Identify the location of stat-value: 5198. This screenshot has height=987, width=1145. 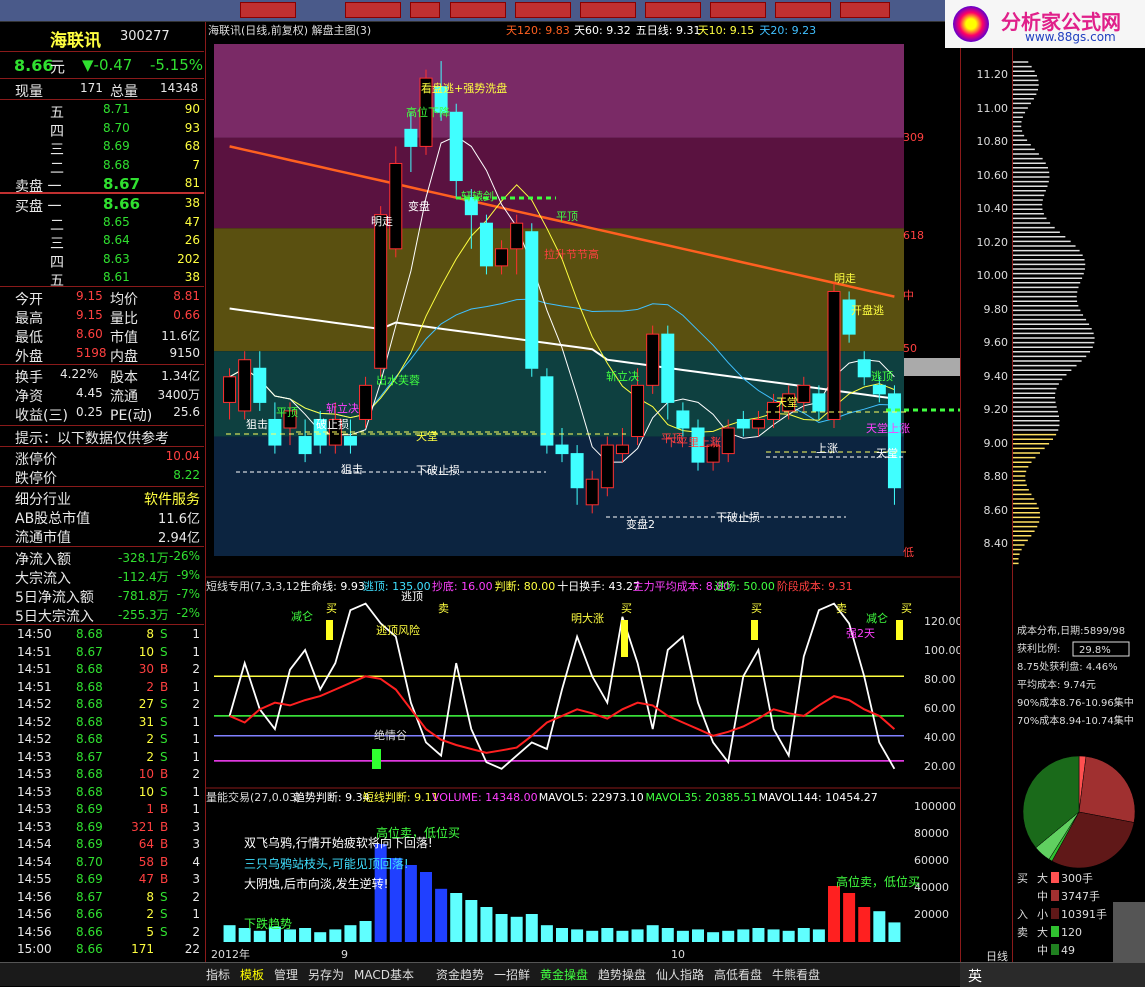
(91, 353).